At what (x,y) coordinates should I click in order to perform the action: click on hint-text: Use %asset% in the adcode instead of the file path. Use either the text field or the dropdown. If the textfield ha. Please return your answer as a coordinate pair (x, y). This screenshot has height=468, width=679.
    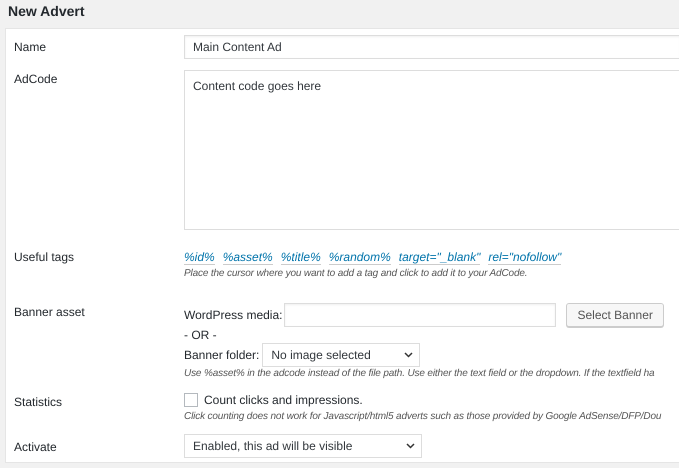
    Looking at the image, I should click on (420, 373).